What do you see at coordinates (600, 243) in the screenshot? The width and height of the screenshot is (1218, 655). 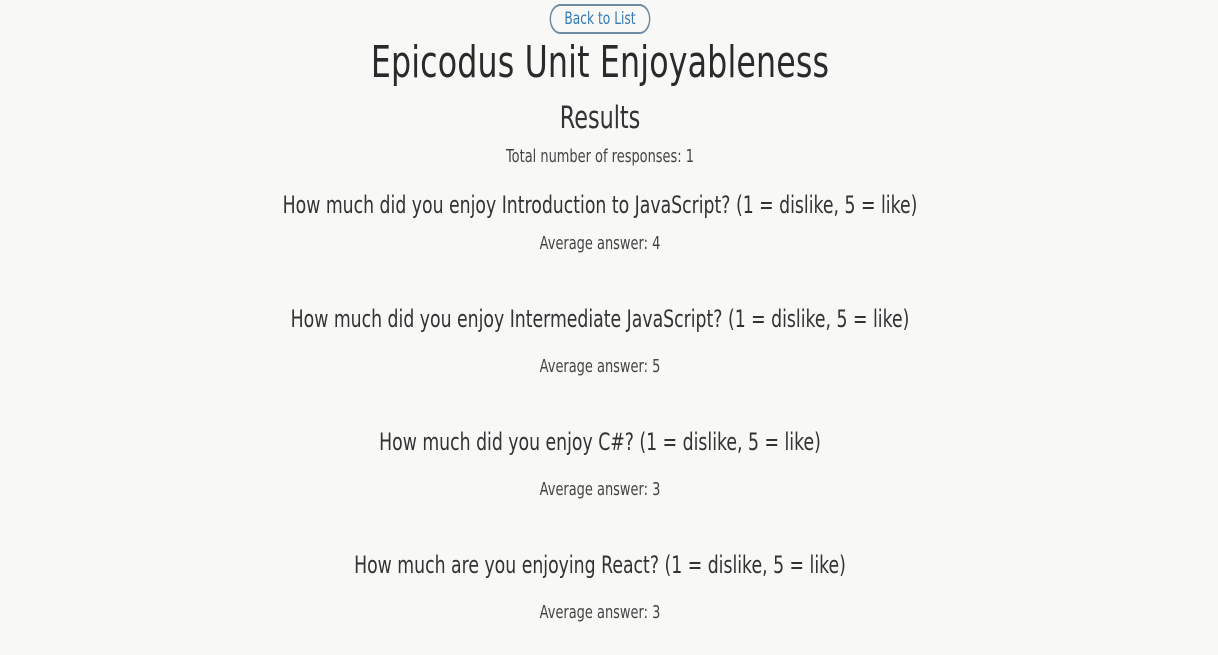 I see `average-answer: Average answer: 4` at bounding box center [600, 243].